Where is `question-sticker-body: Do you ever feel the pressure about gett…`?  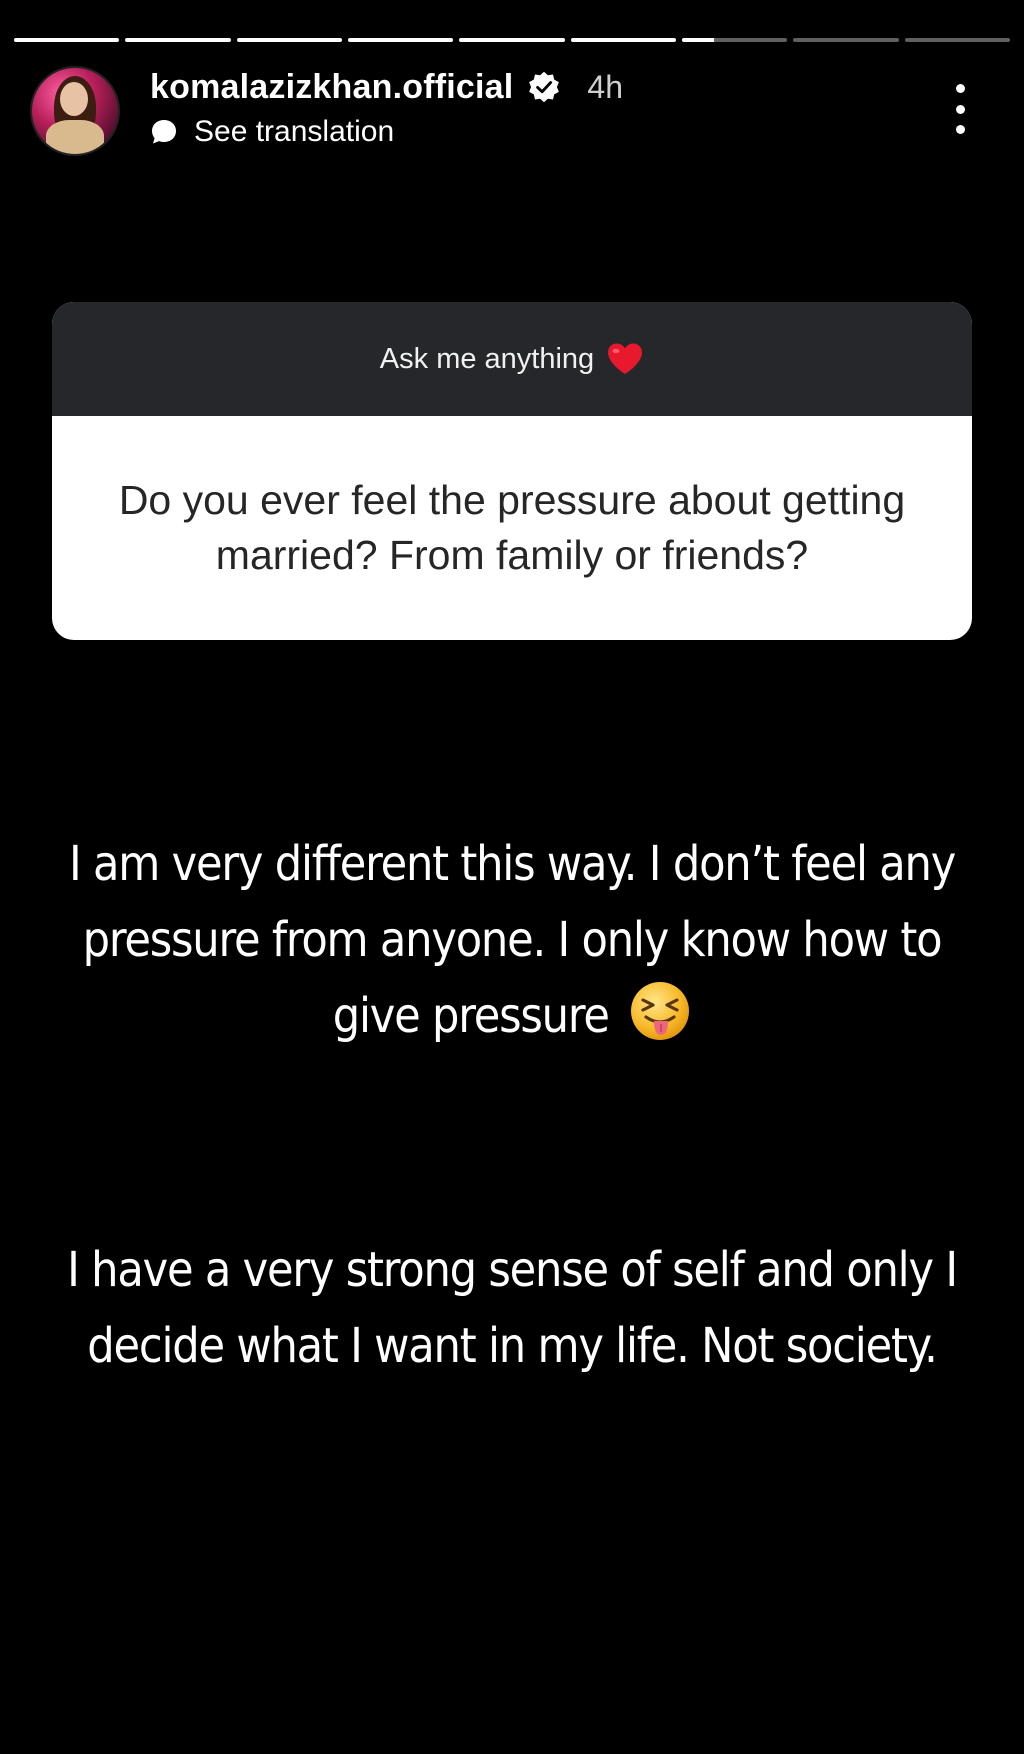
question-sticker-body: Do you ever feel the pressure about gett… is located at coordinates (512, 528).